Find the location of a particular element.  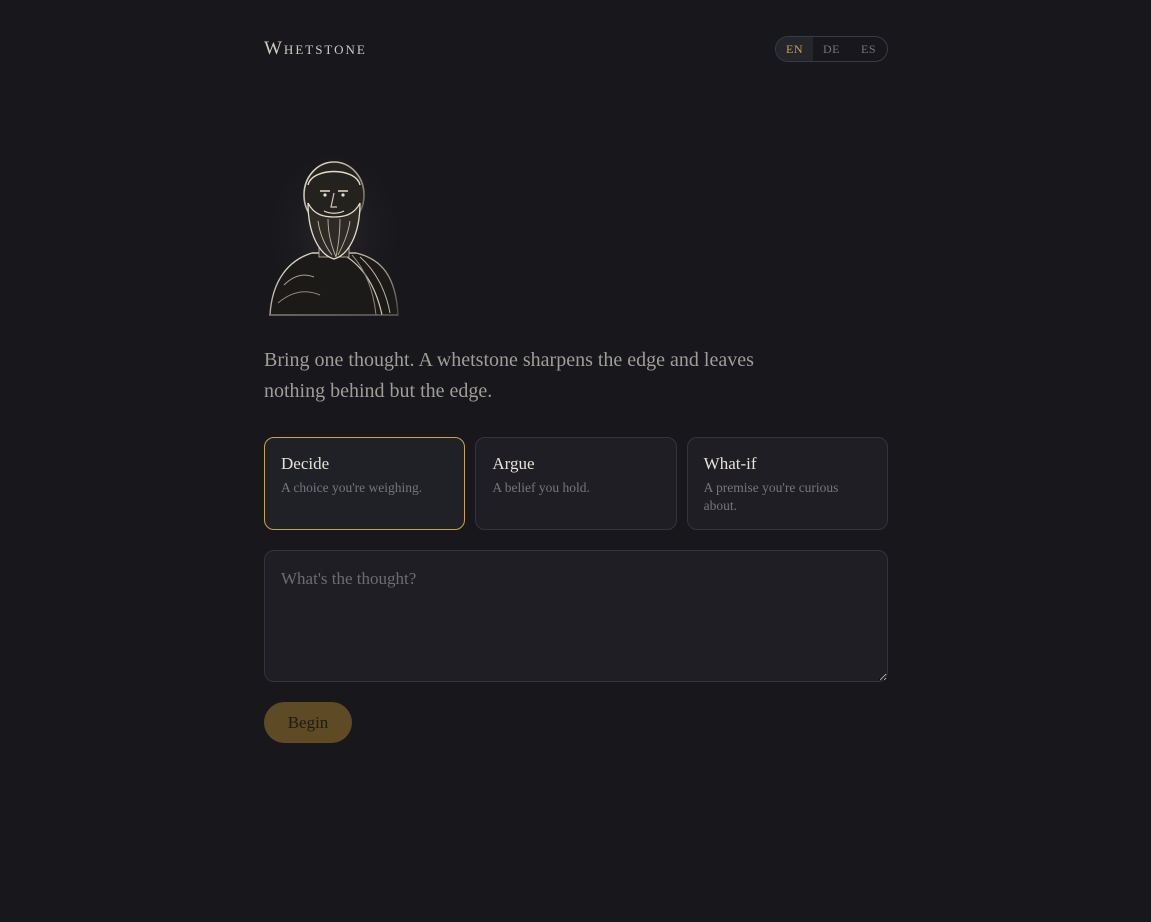

mode-card-title: What-if is located at coordinates (730, 463).